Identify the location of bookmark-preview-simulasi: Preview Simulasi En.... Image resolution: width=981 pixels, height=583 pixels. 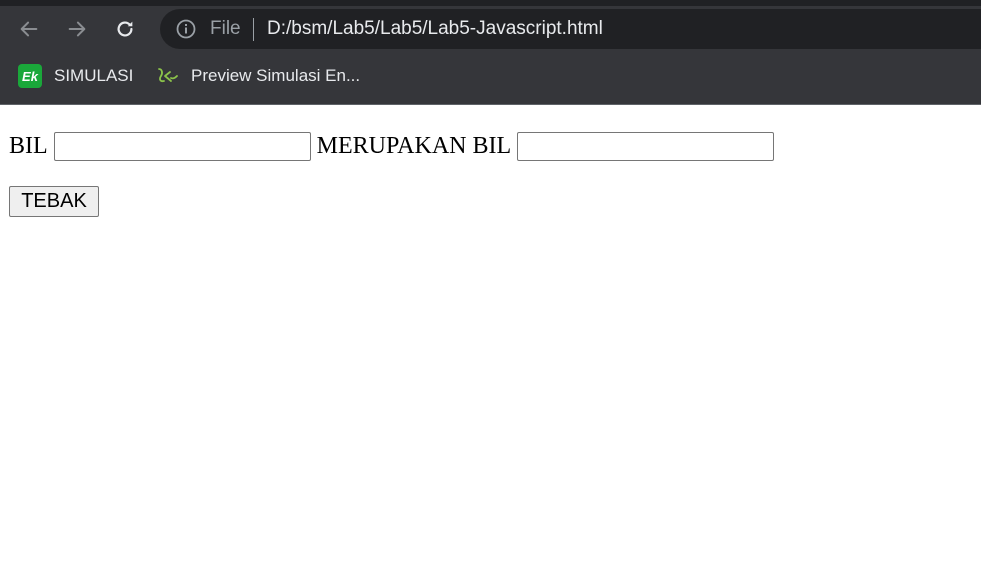
(258, 76).